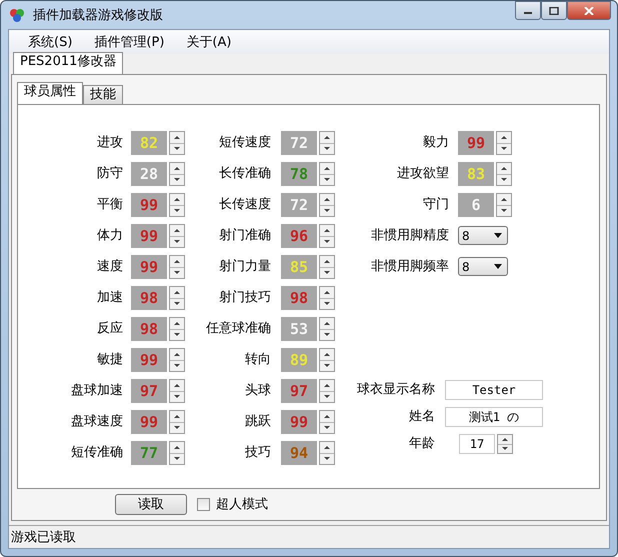 This screenshot has height=557, width=618. Describe the element at coordinates (257, 453) in the screenshot. I see `attribute-label: 技巧` at that location.